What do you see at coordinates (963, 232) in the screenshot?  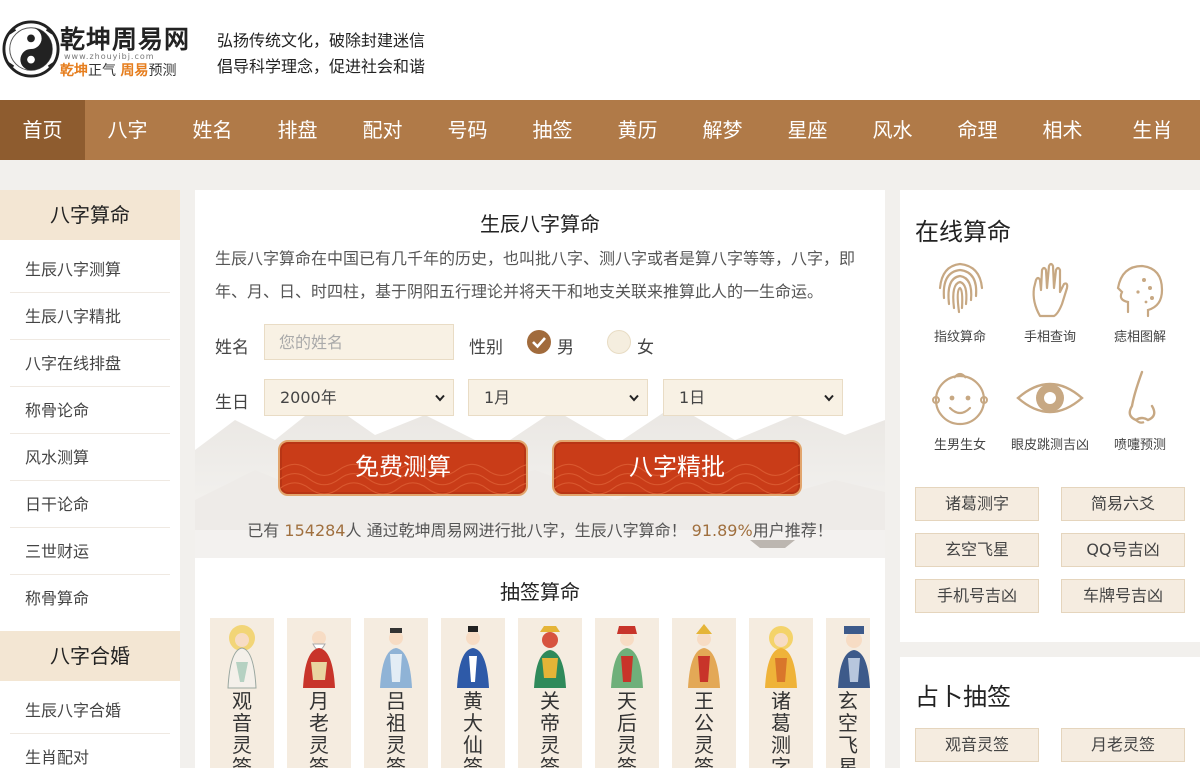 I see `online-fortune-title: 在线算命` at bounding box center [963, 232].